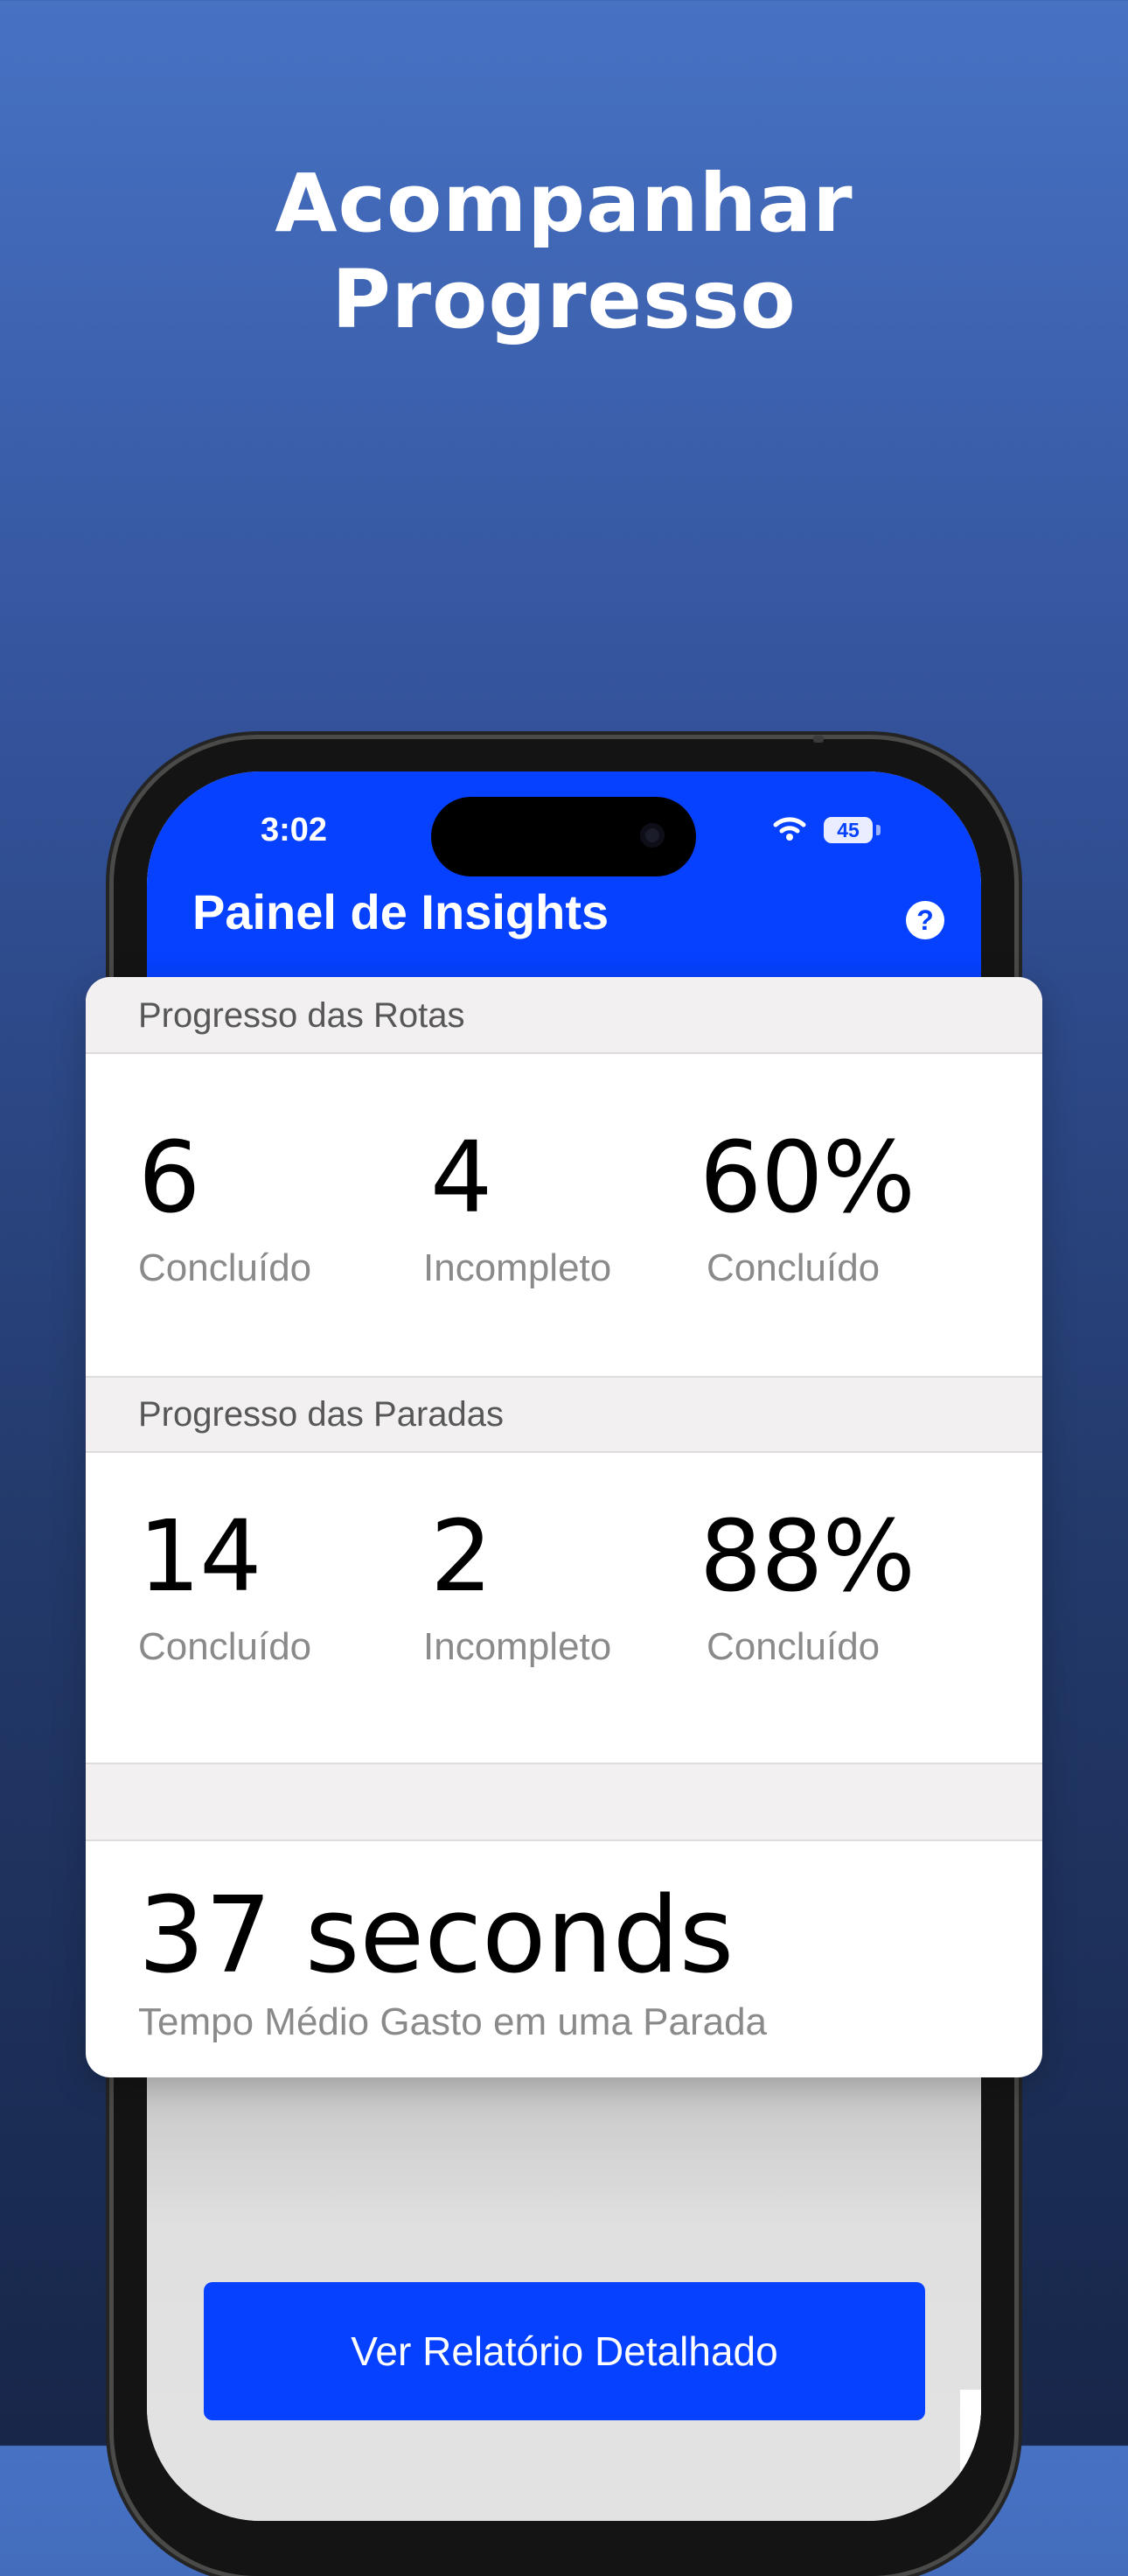 This screenshot has width=1128, height=2576. Describe the element at coordinates (652, 835) in the screenshot. I see `camera-icon` at that location.